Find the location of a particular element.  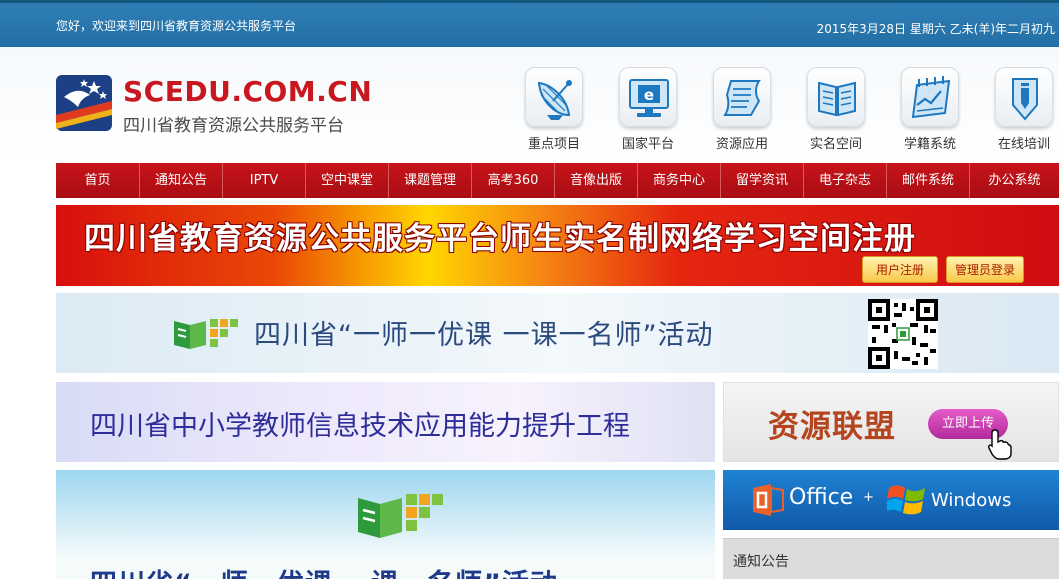

calendar-chart-icon is located at coordinates (930, 97).